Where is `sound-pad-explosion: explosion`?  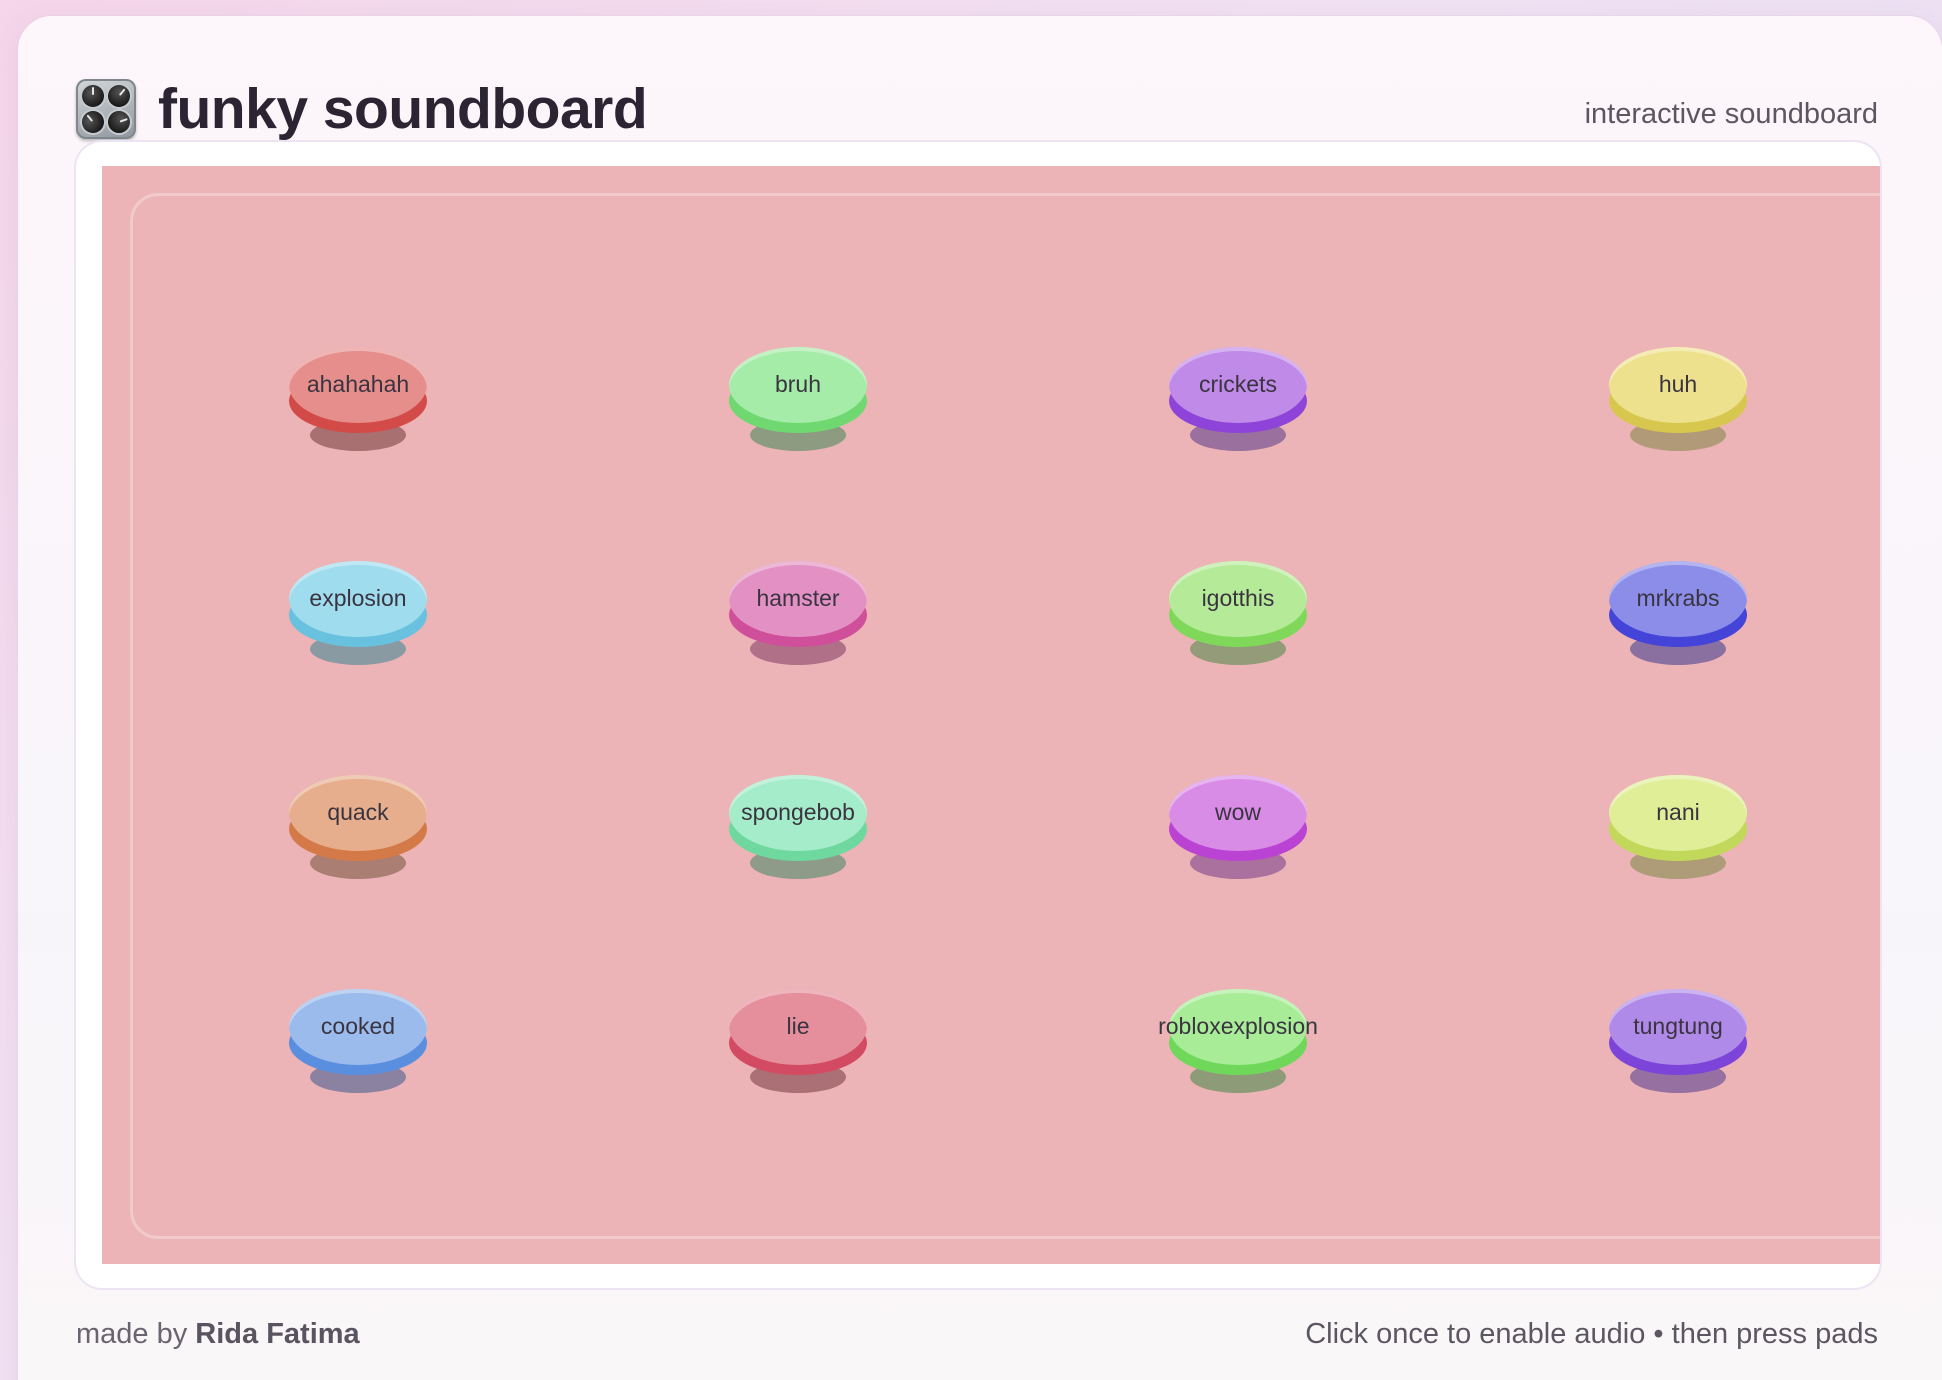
sound-pad-explosion: explosion is located at coordinates (358, 616).